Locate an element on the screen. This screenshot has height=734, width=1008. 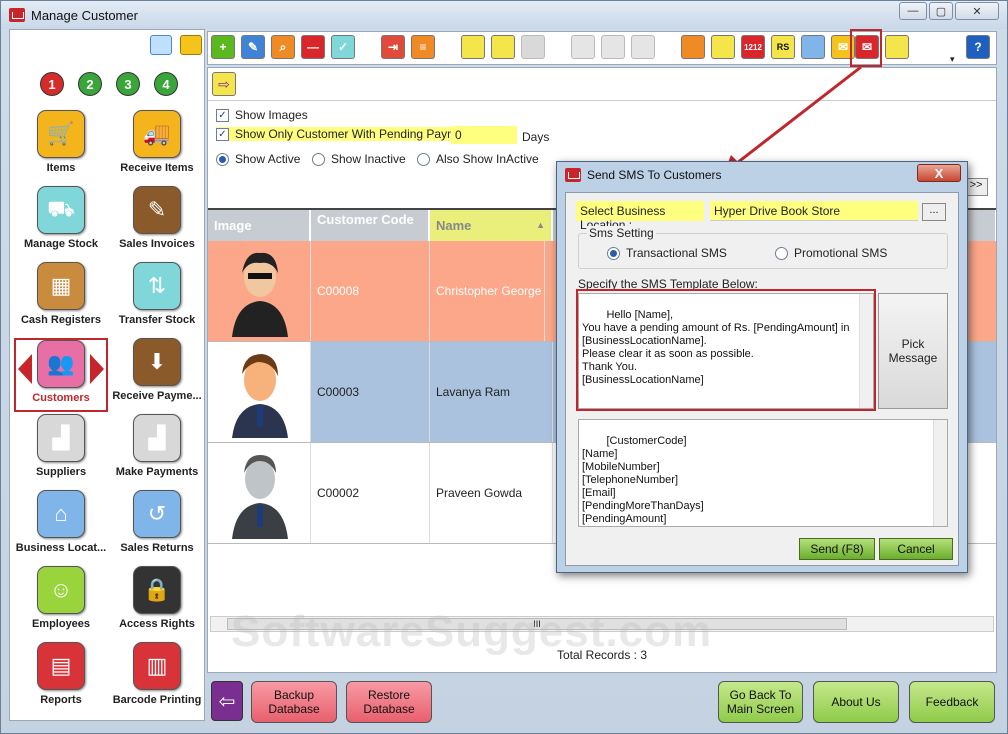
placeholder-scrollbar is located at coordinates (940, 473).